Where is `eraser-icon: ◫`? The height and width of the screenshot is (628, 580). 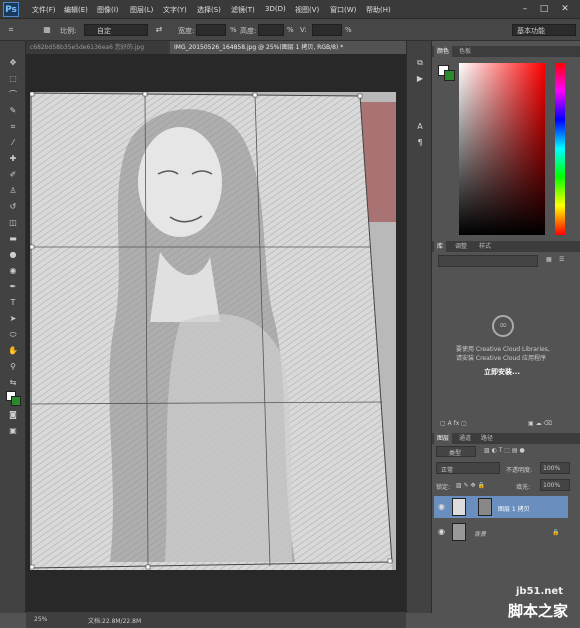
eraser-icon: ◫ is located at coordinates (13, 223).